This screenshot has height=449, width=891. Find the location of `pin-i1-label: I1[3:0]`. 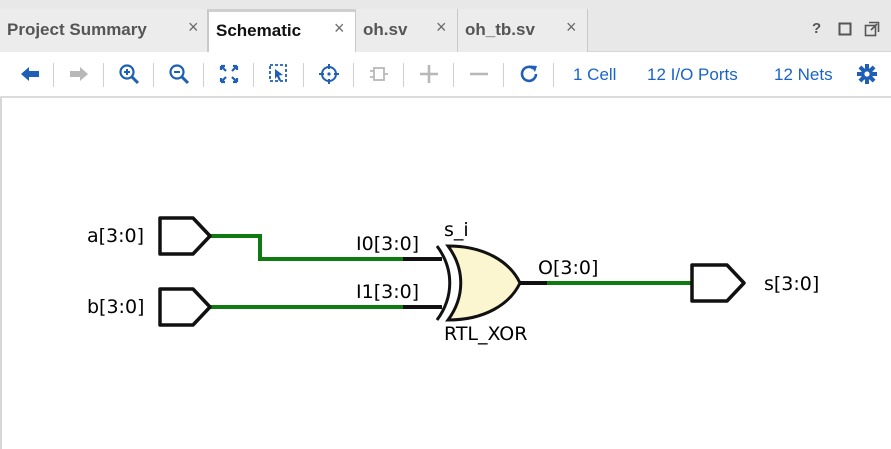

pin-i1-label: I1[3:0] is located at coordinates (388, 292).